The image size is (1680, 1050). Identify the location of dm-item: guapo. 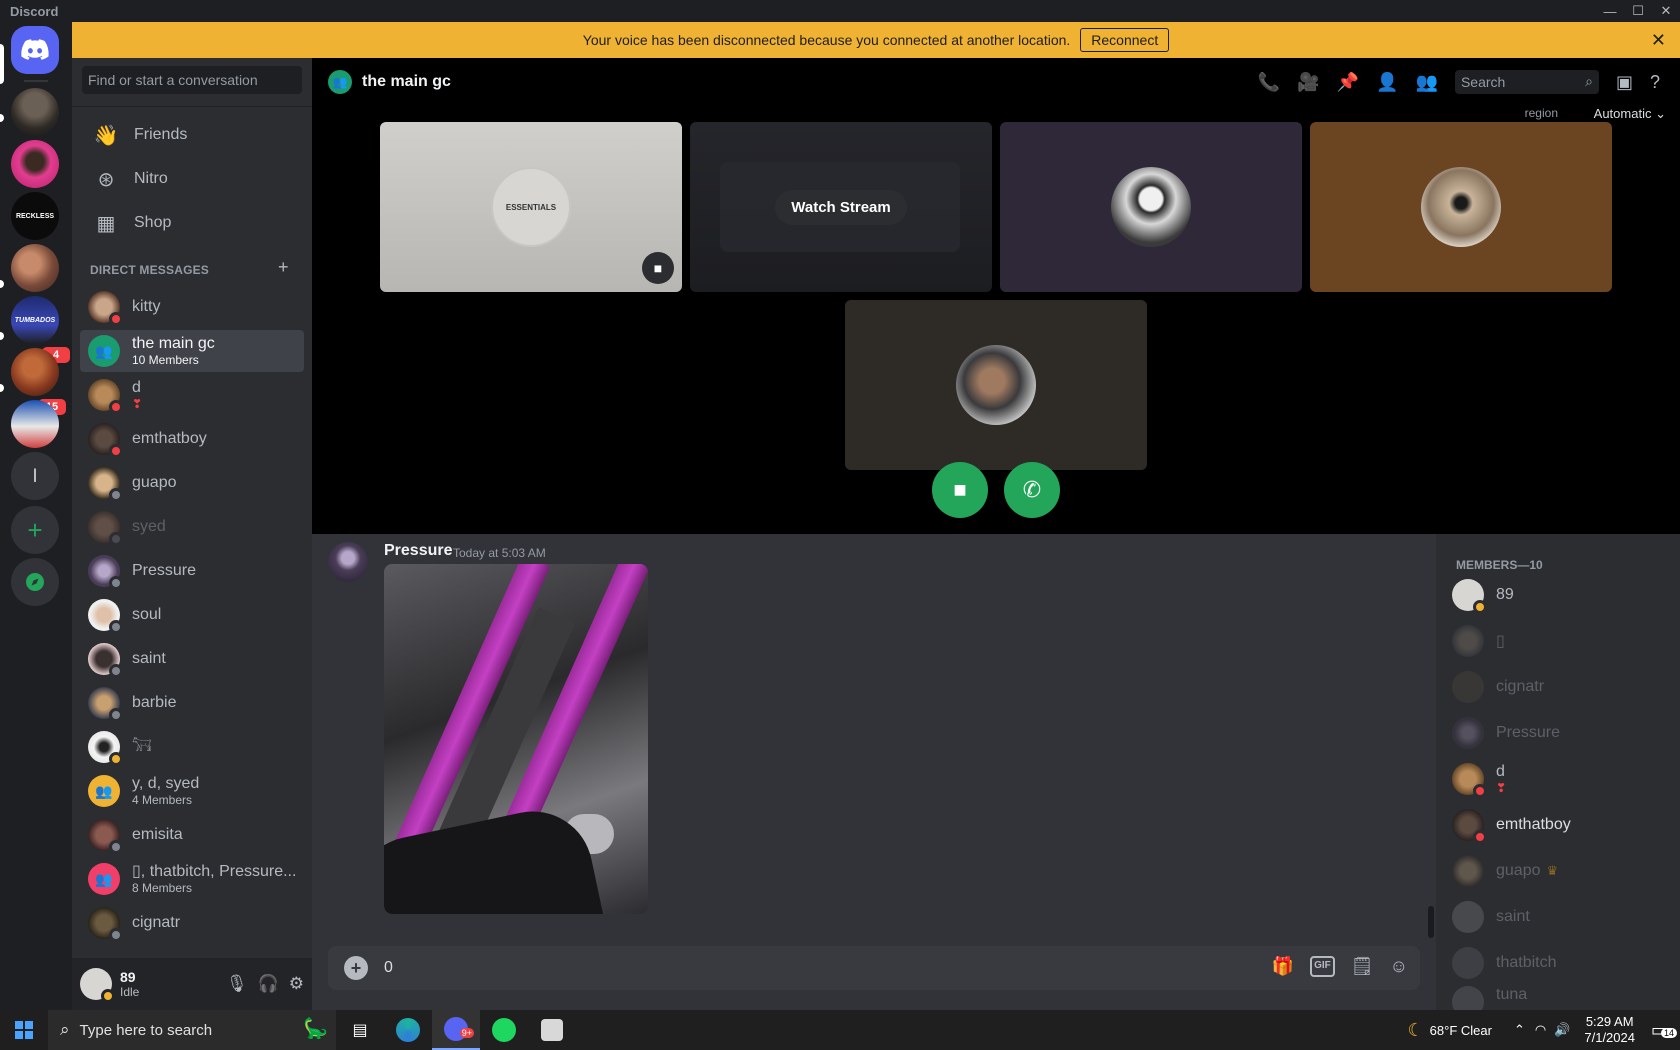
(192, 483).